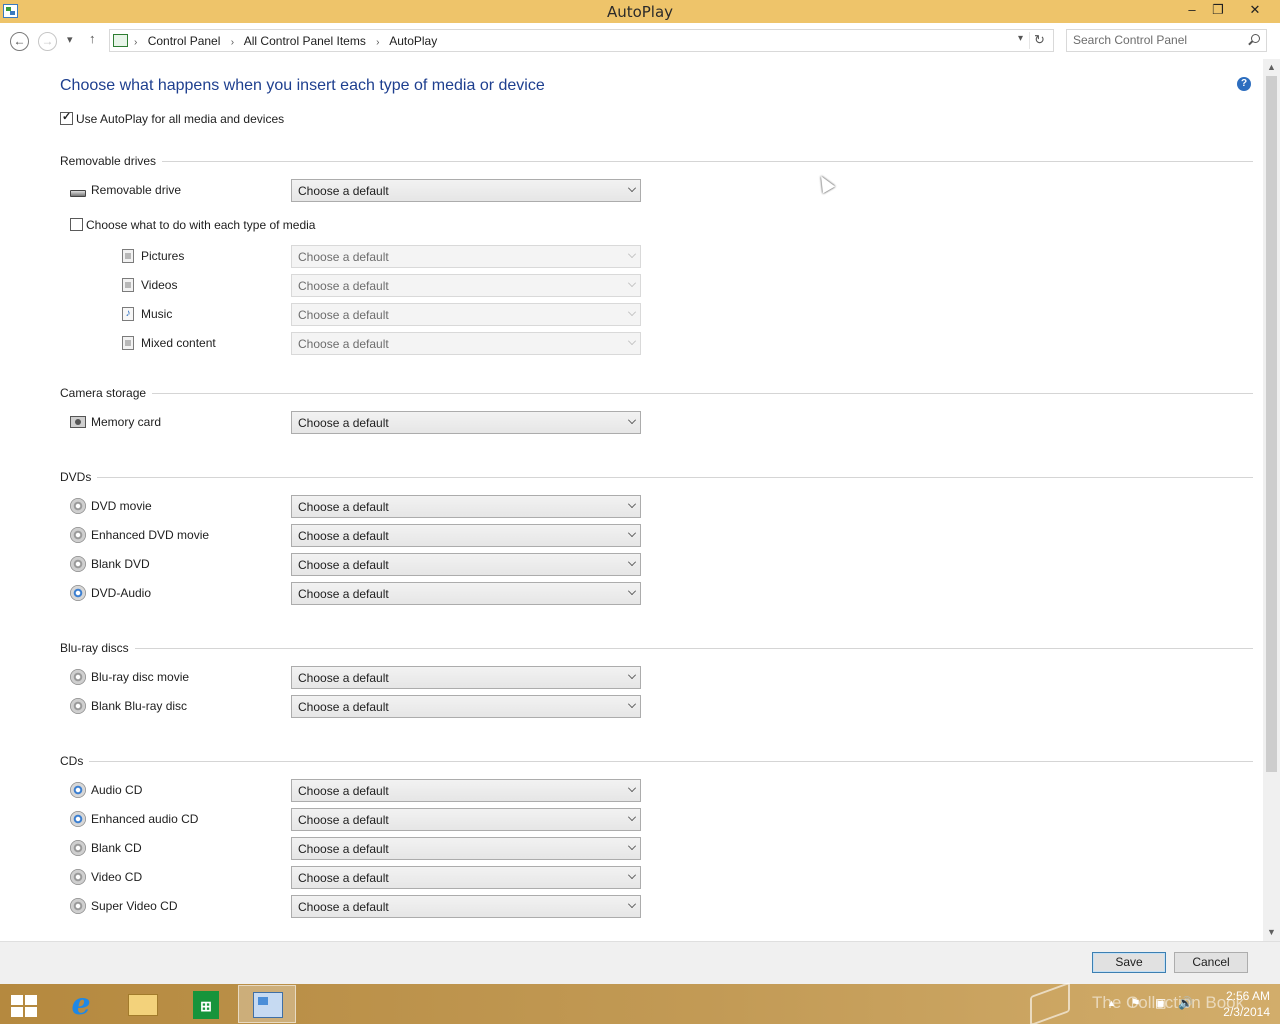 The image size is (1280, 1024). What do you see at coordinates (75, 761) in the screenshot?
I see `section-title: CDs` at bounding box center [75, 761].